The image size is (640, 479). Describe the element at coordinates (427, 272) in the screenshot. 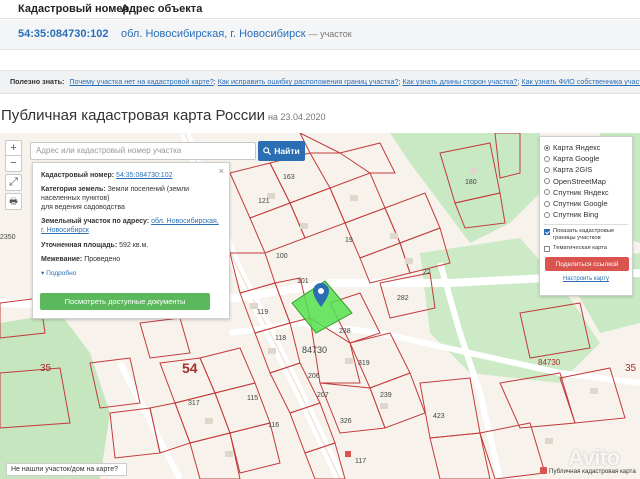

I see `map-label: 22` at that location.